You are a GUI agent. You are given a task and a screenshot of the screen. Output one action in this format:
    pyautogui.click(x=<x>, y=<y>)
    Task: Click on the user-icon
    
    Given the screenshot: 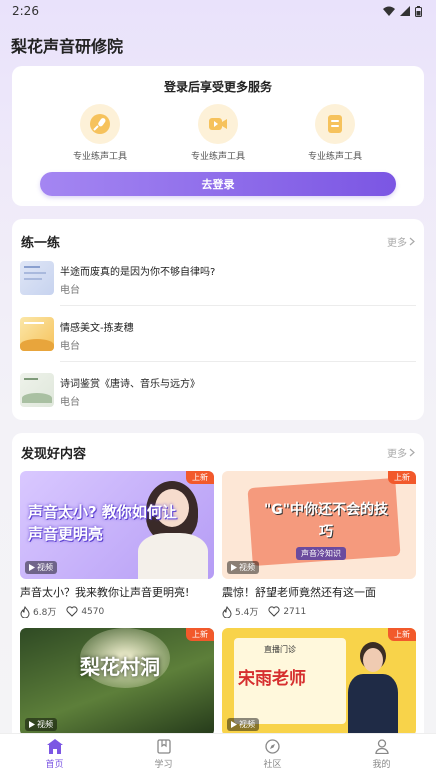 What is the action you would take?
    pyautogui.click(x=381, y=746)
    